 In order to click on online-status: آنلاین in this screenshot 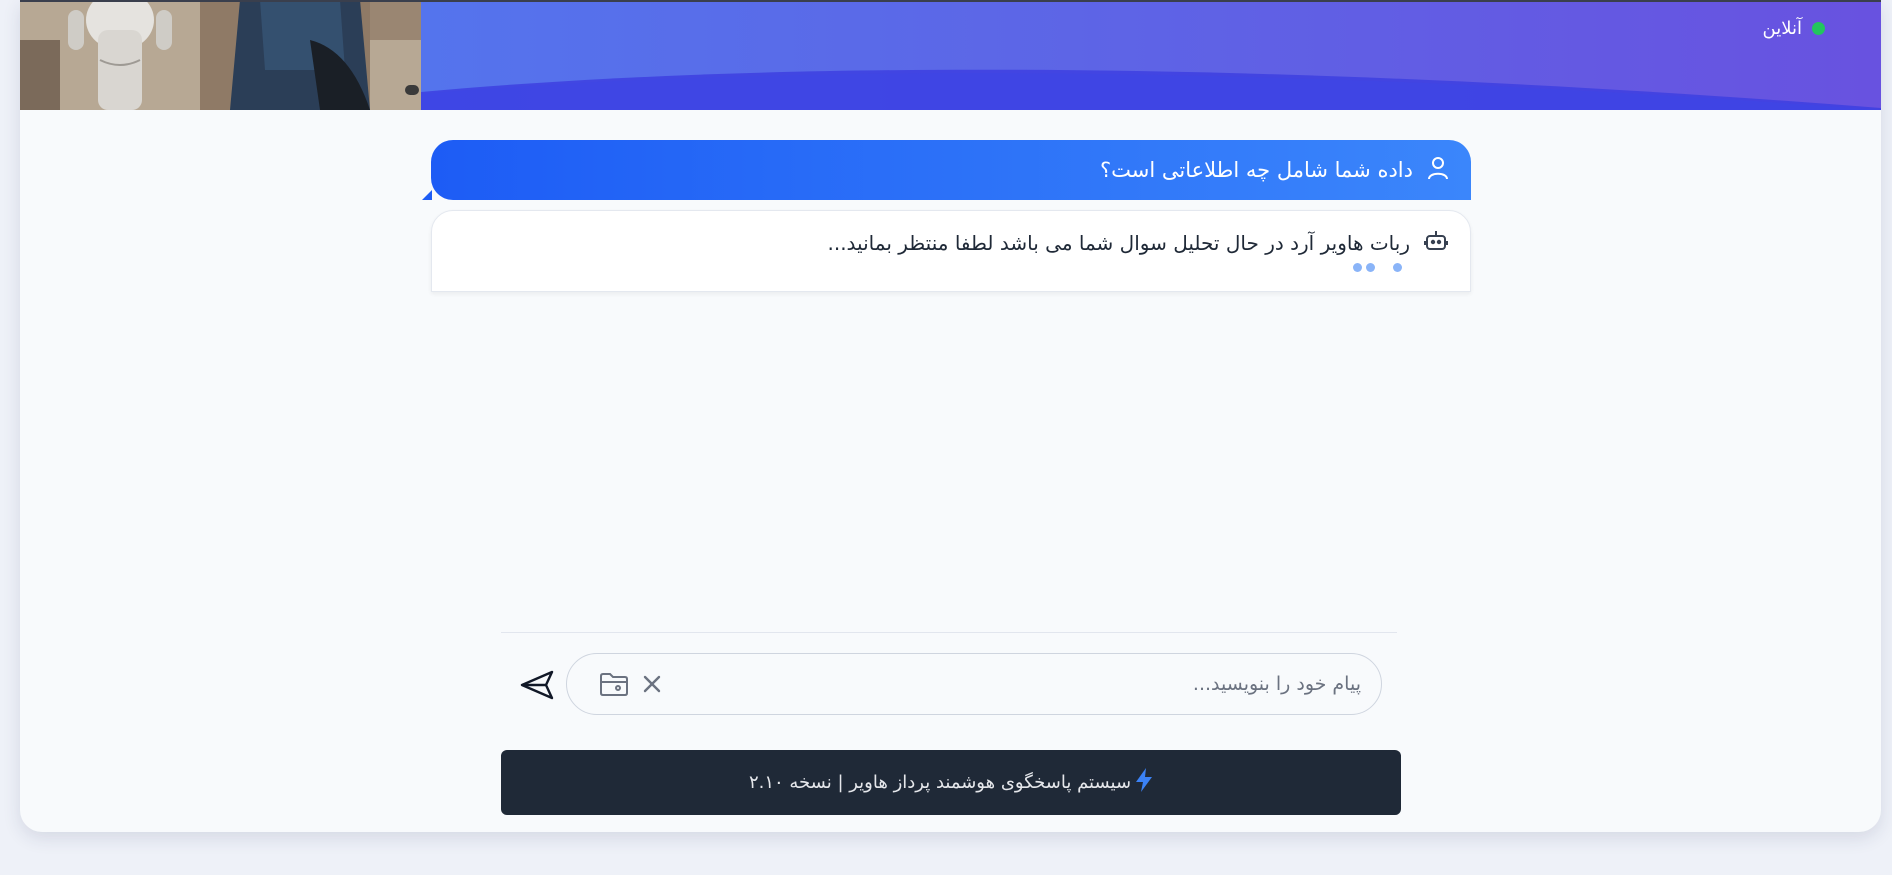, I will do `click(1794, 28)`.